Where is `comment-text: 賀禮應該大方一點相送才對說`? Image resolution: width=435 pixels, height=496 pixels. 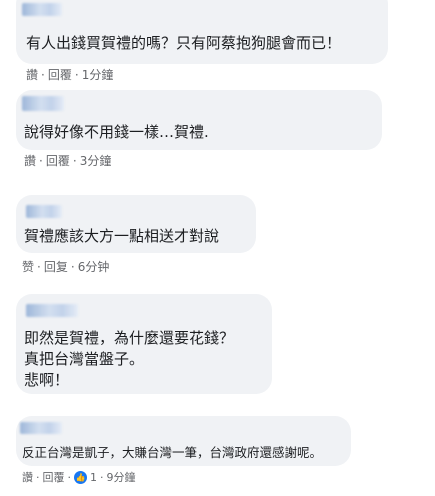
comment-text: 賀禮應該大方一點相送才對說 is located at coordinates (122, 236).